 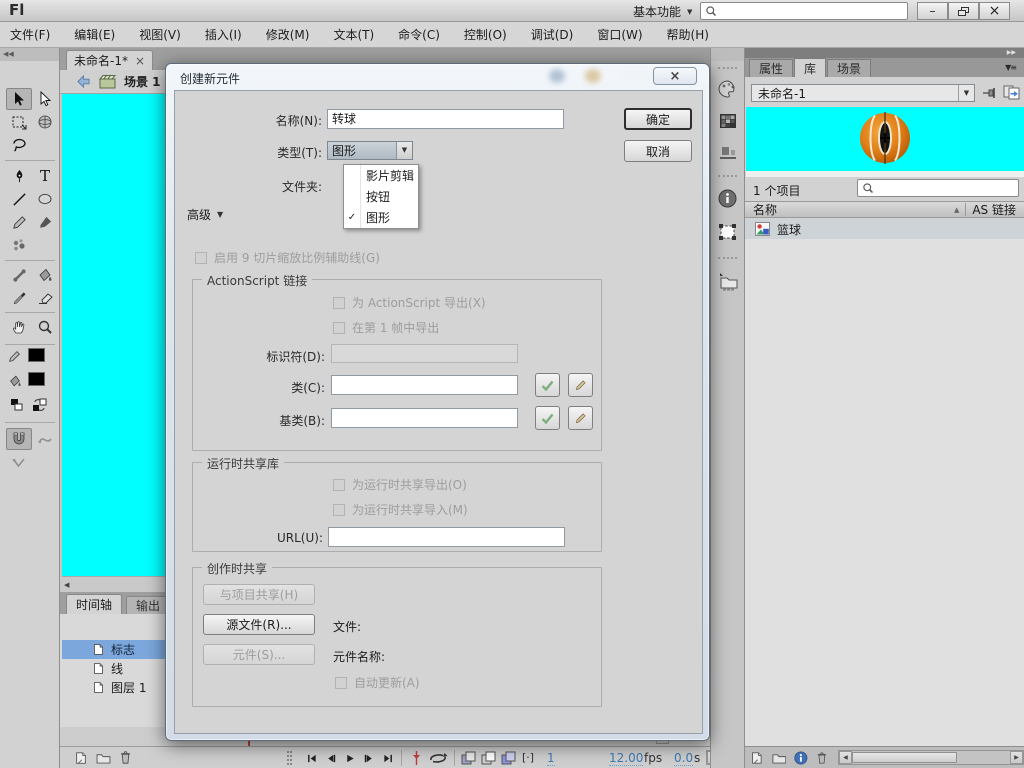 I want to click on info-panel-button, so click(x=727, y=198).